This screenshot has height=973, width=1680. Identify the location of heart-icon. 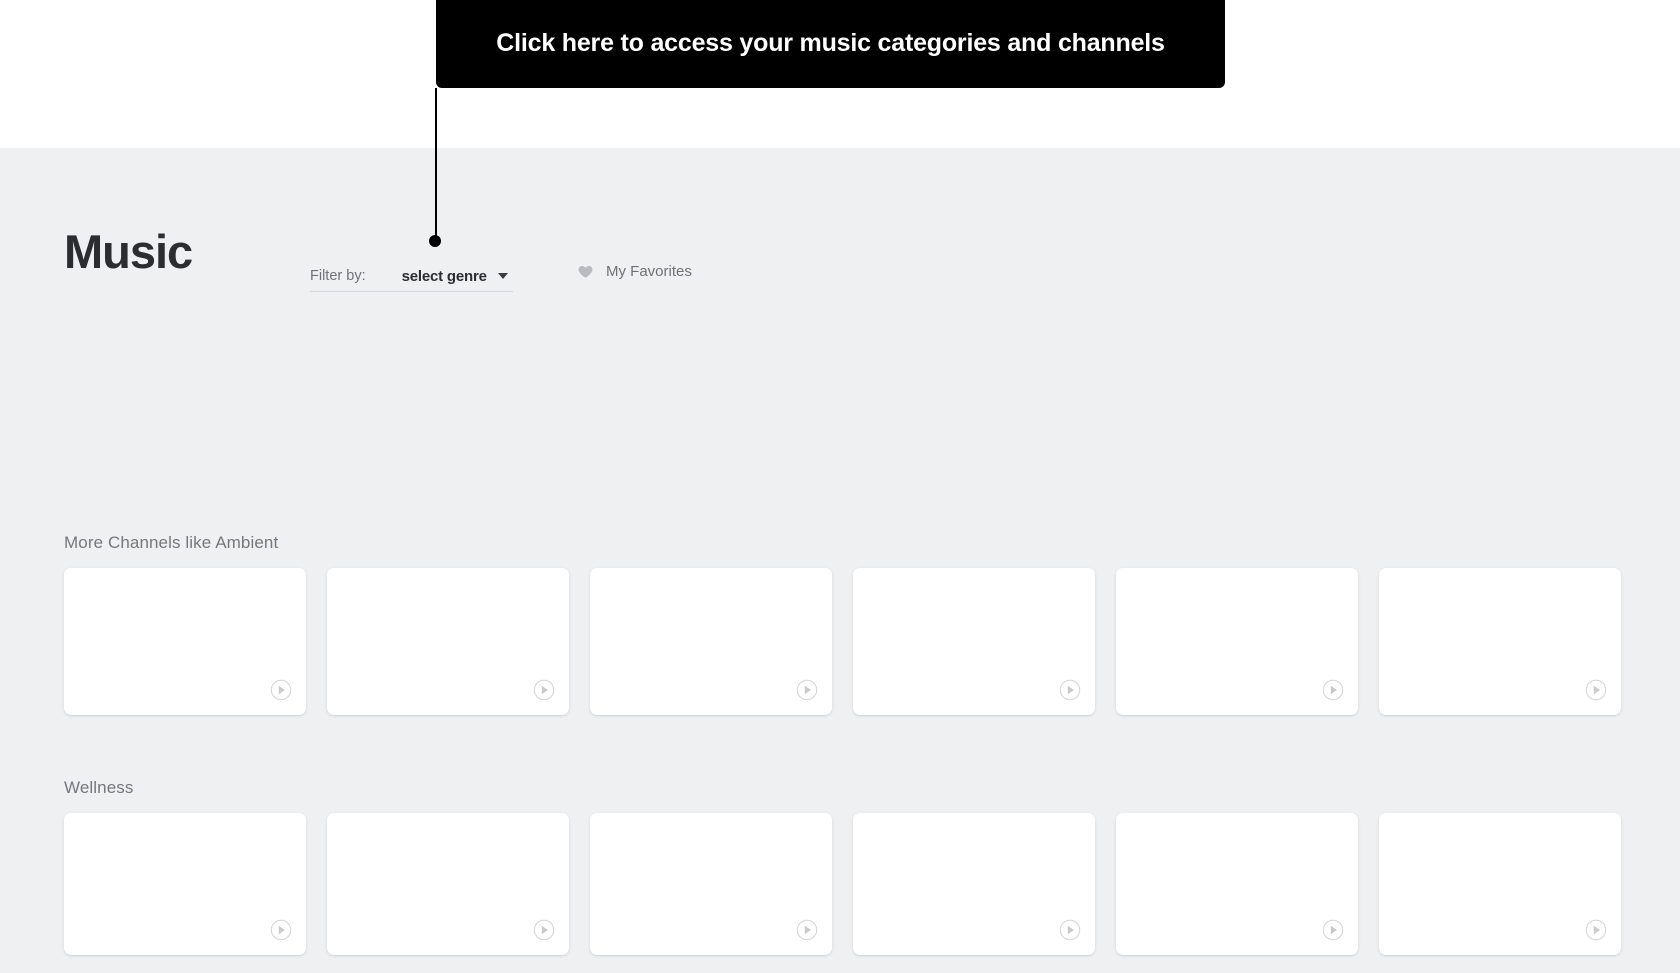
(585, 271).